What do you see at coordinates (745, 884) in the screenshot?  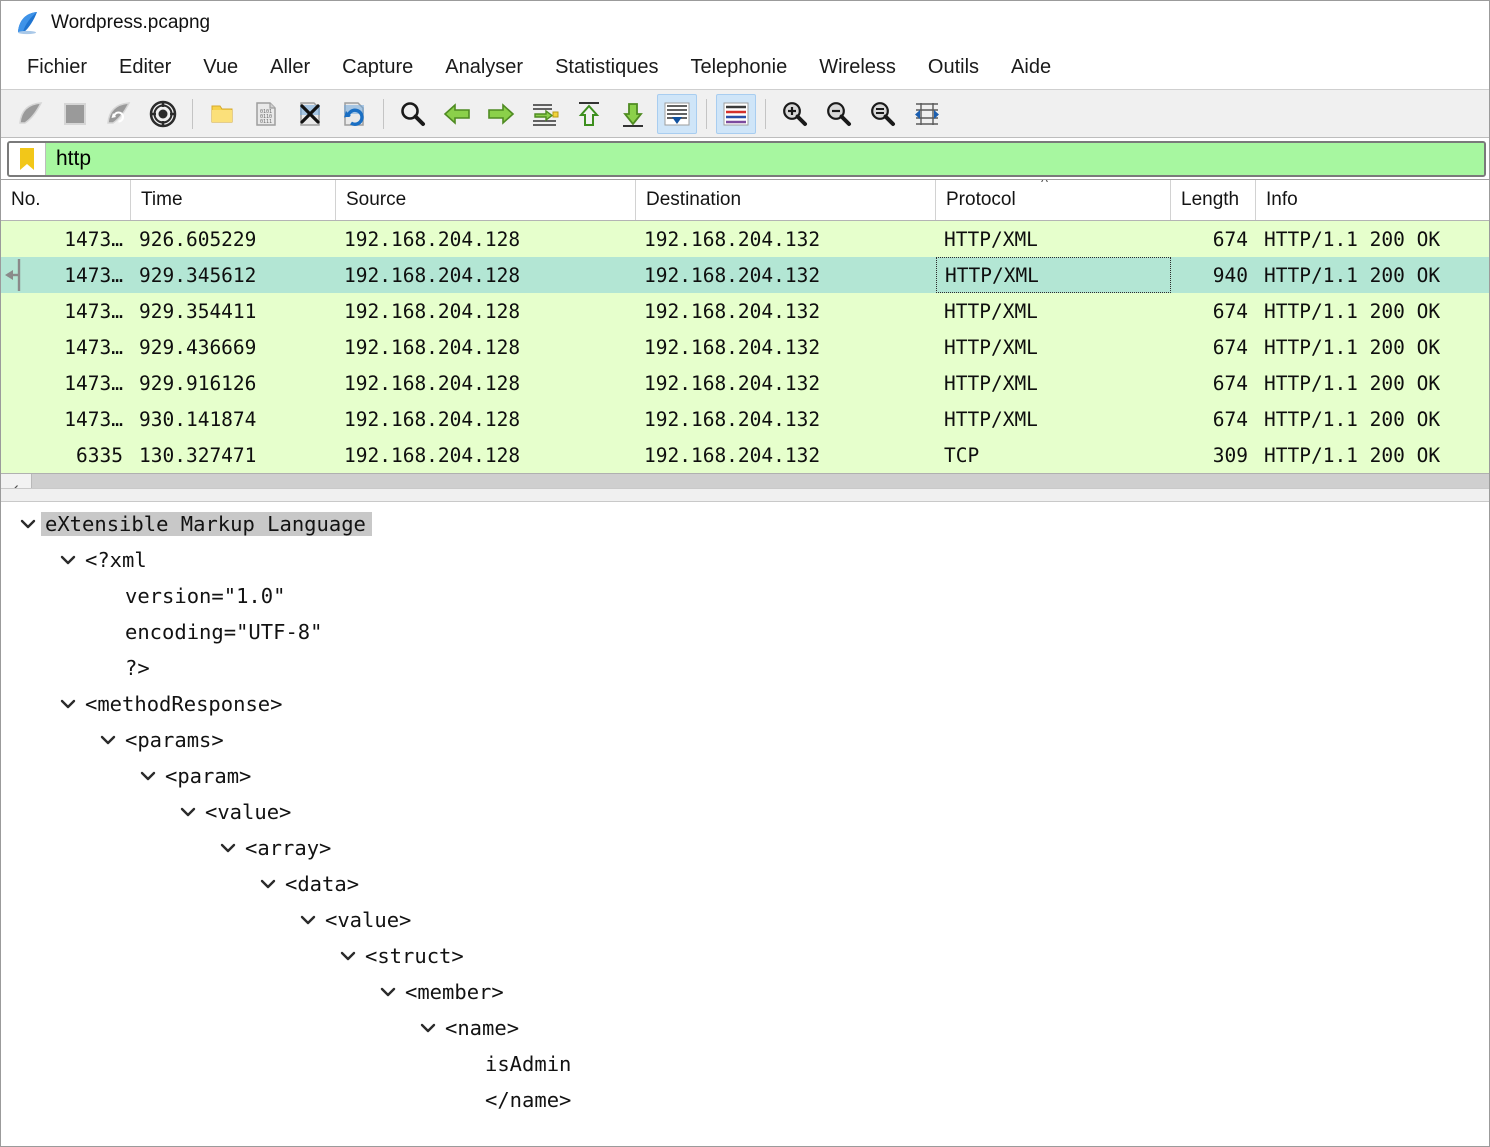 I see `tree-node: <data>` at bounding box center [745, 884].